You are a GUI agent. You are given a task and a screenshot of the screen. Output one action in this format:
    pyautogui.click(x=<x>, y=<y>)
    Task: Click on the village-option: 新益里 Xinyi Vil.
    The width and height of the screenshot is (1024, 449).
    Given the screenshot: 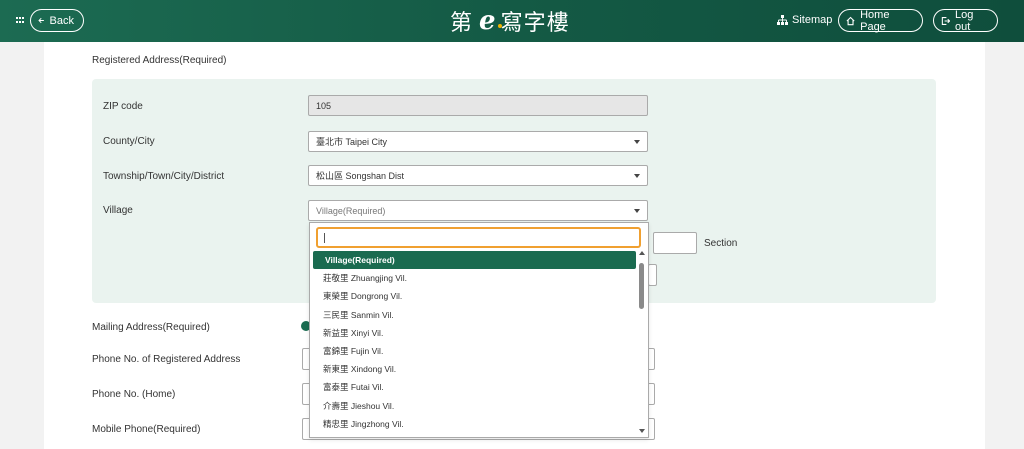 What is the action you would take?
    pyautogui.click(x=474, y=333)
    